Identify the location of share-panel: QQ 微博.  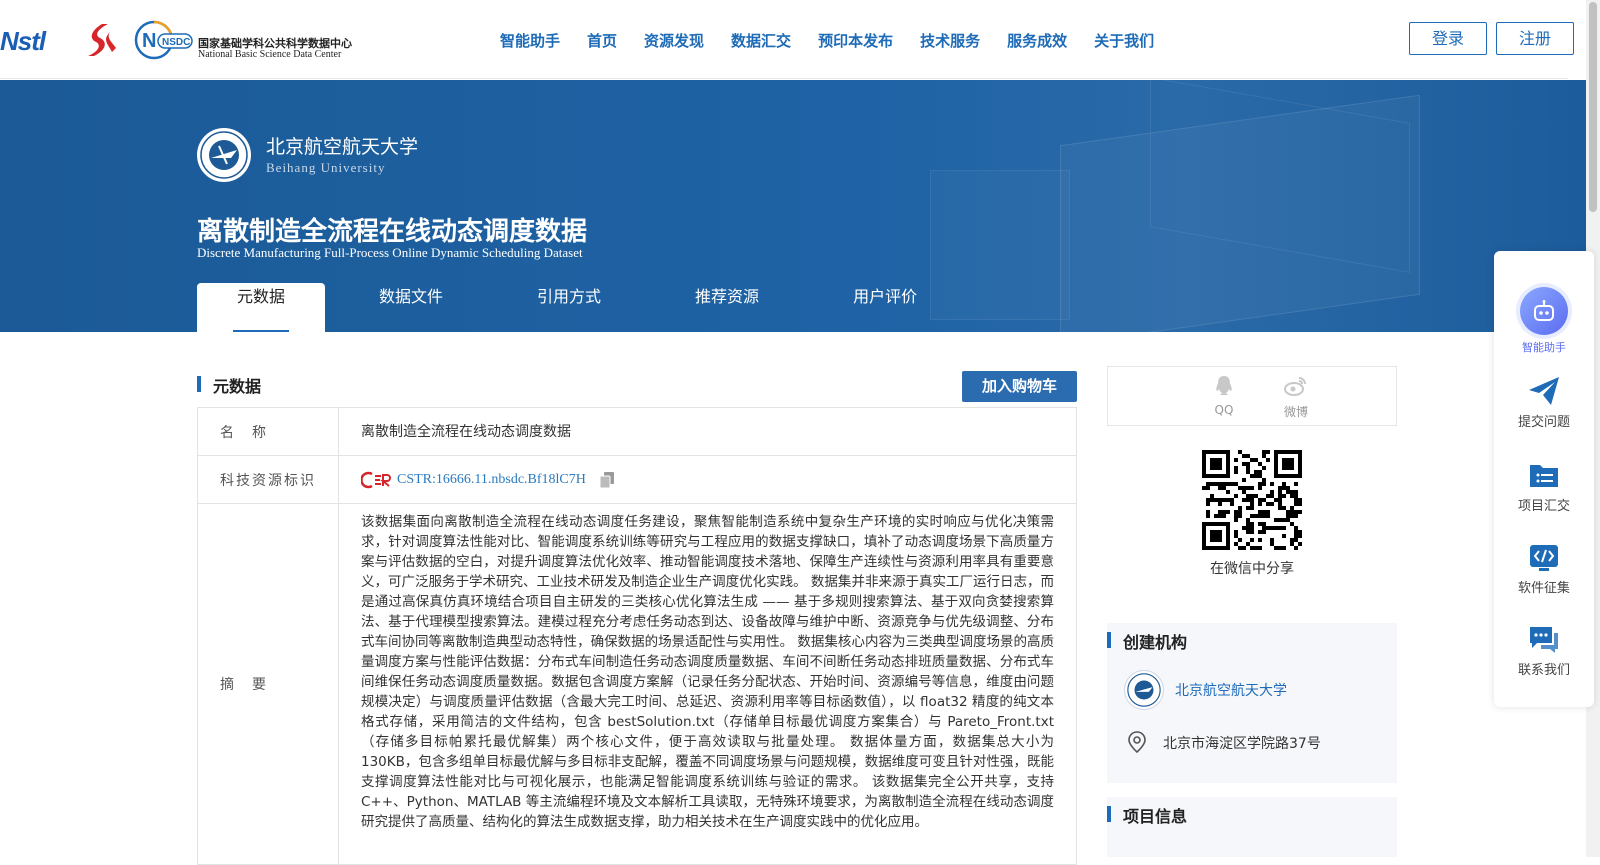
(1252, 396).